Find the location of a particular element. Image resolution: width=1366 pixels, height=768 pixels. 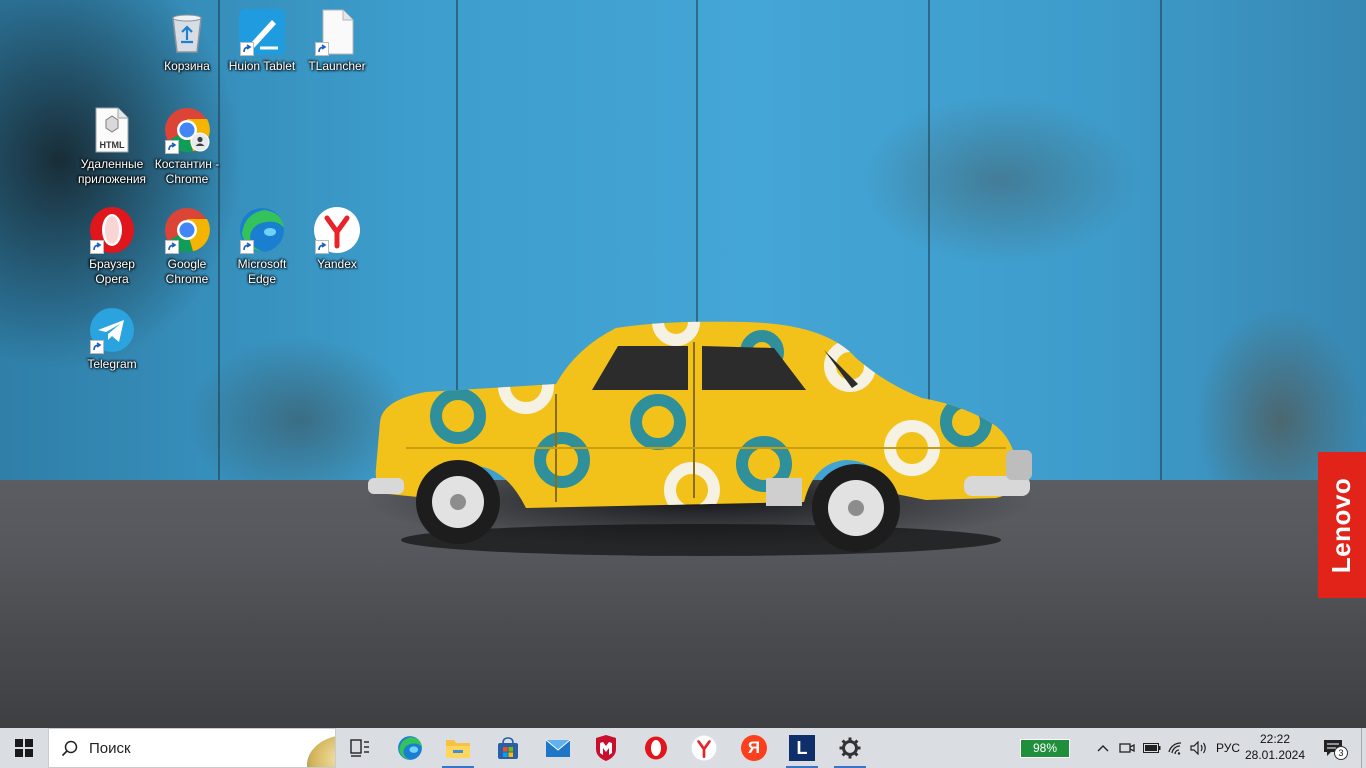

task-view-button is located at coordinates (360, 748).